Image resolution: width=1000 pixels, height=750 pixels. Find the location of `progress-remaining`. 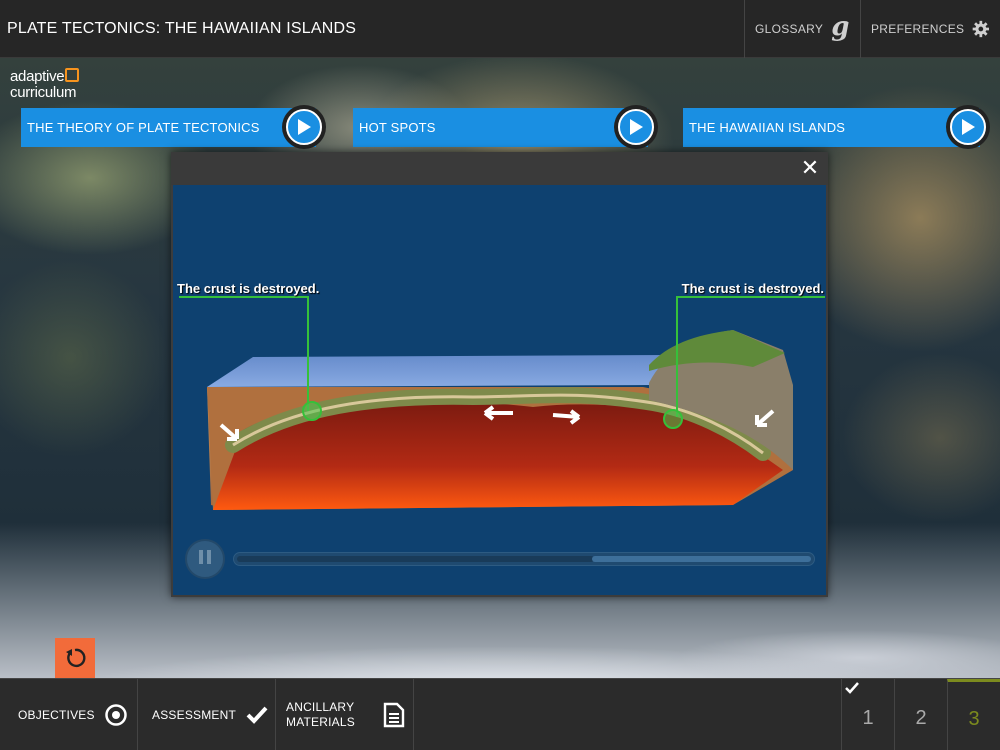

progress-remaining is located at coordinates (701, 559).